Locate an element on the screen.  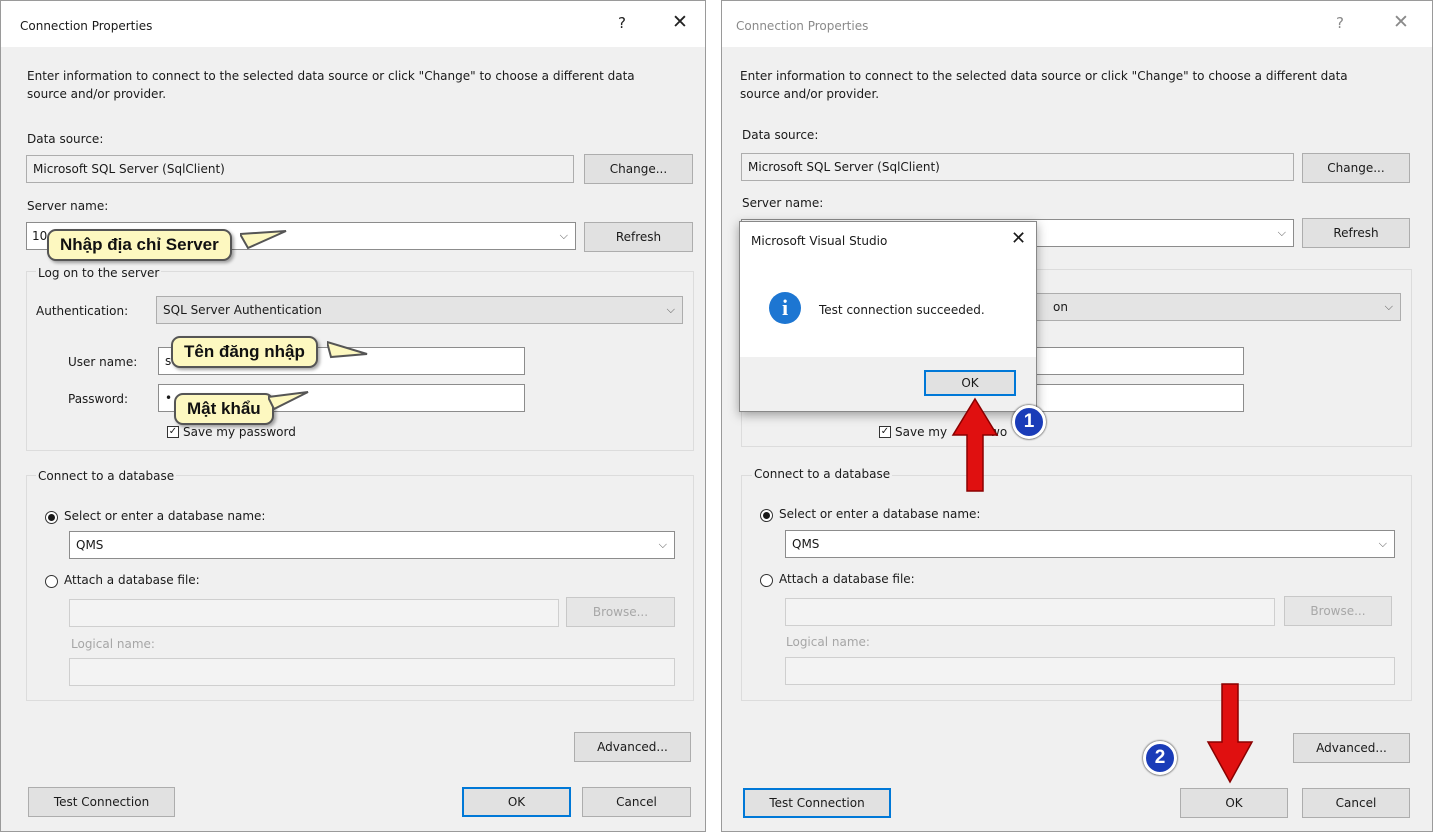
arrow-up-icon is located at coordinates (975, 444).